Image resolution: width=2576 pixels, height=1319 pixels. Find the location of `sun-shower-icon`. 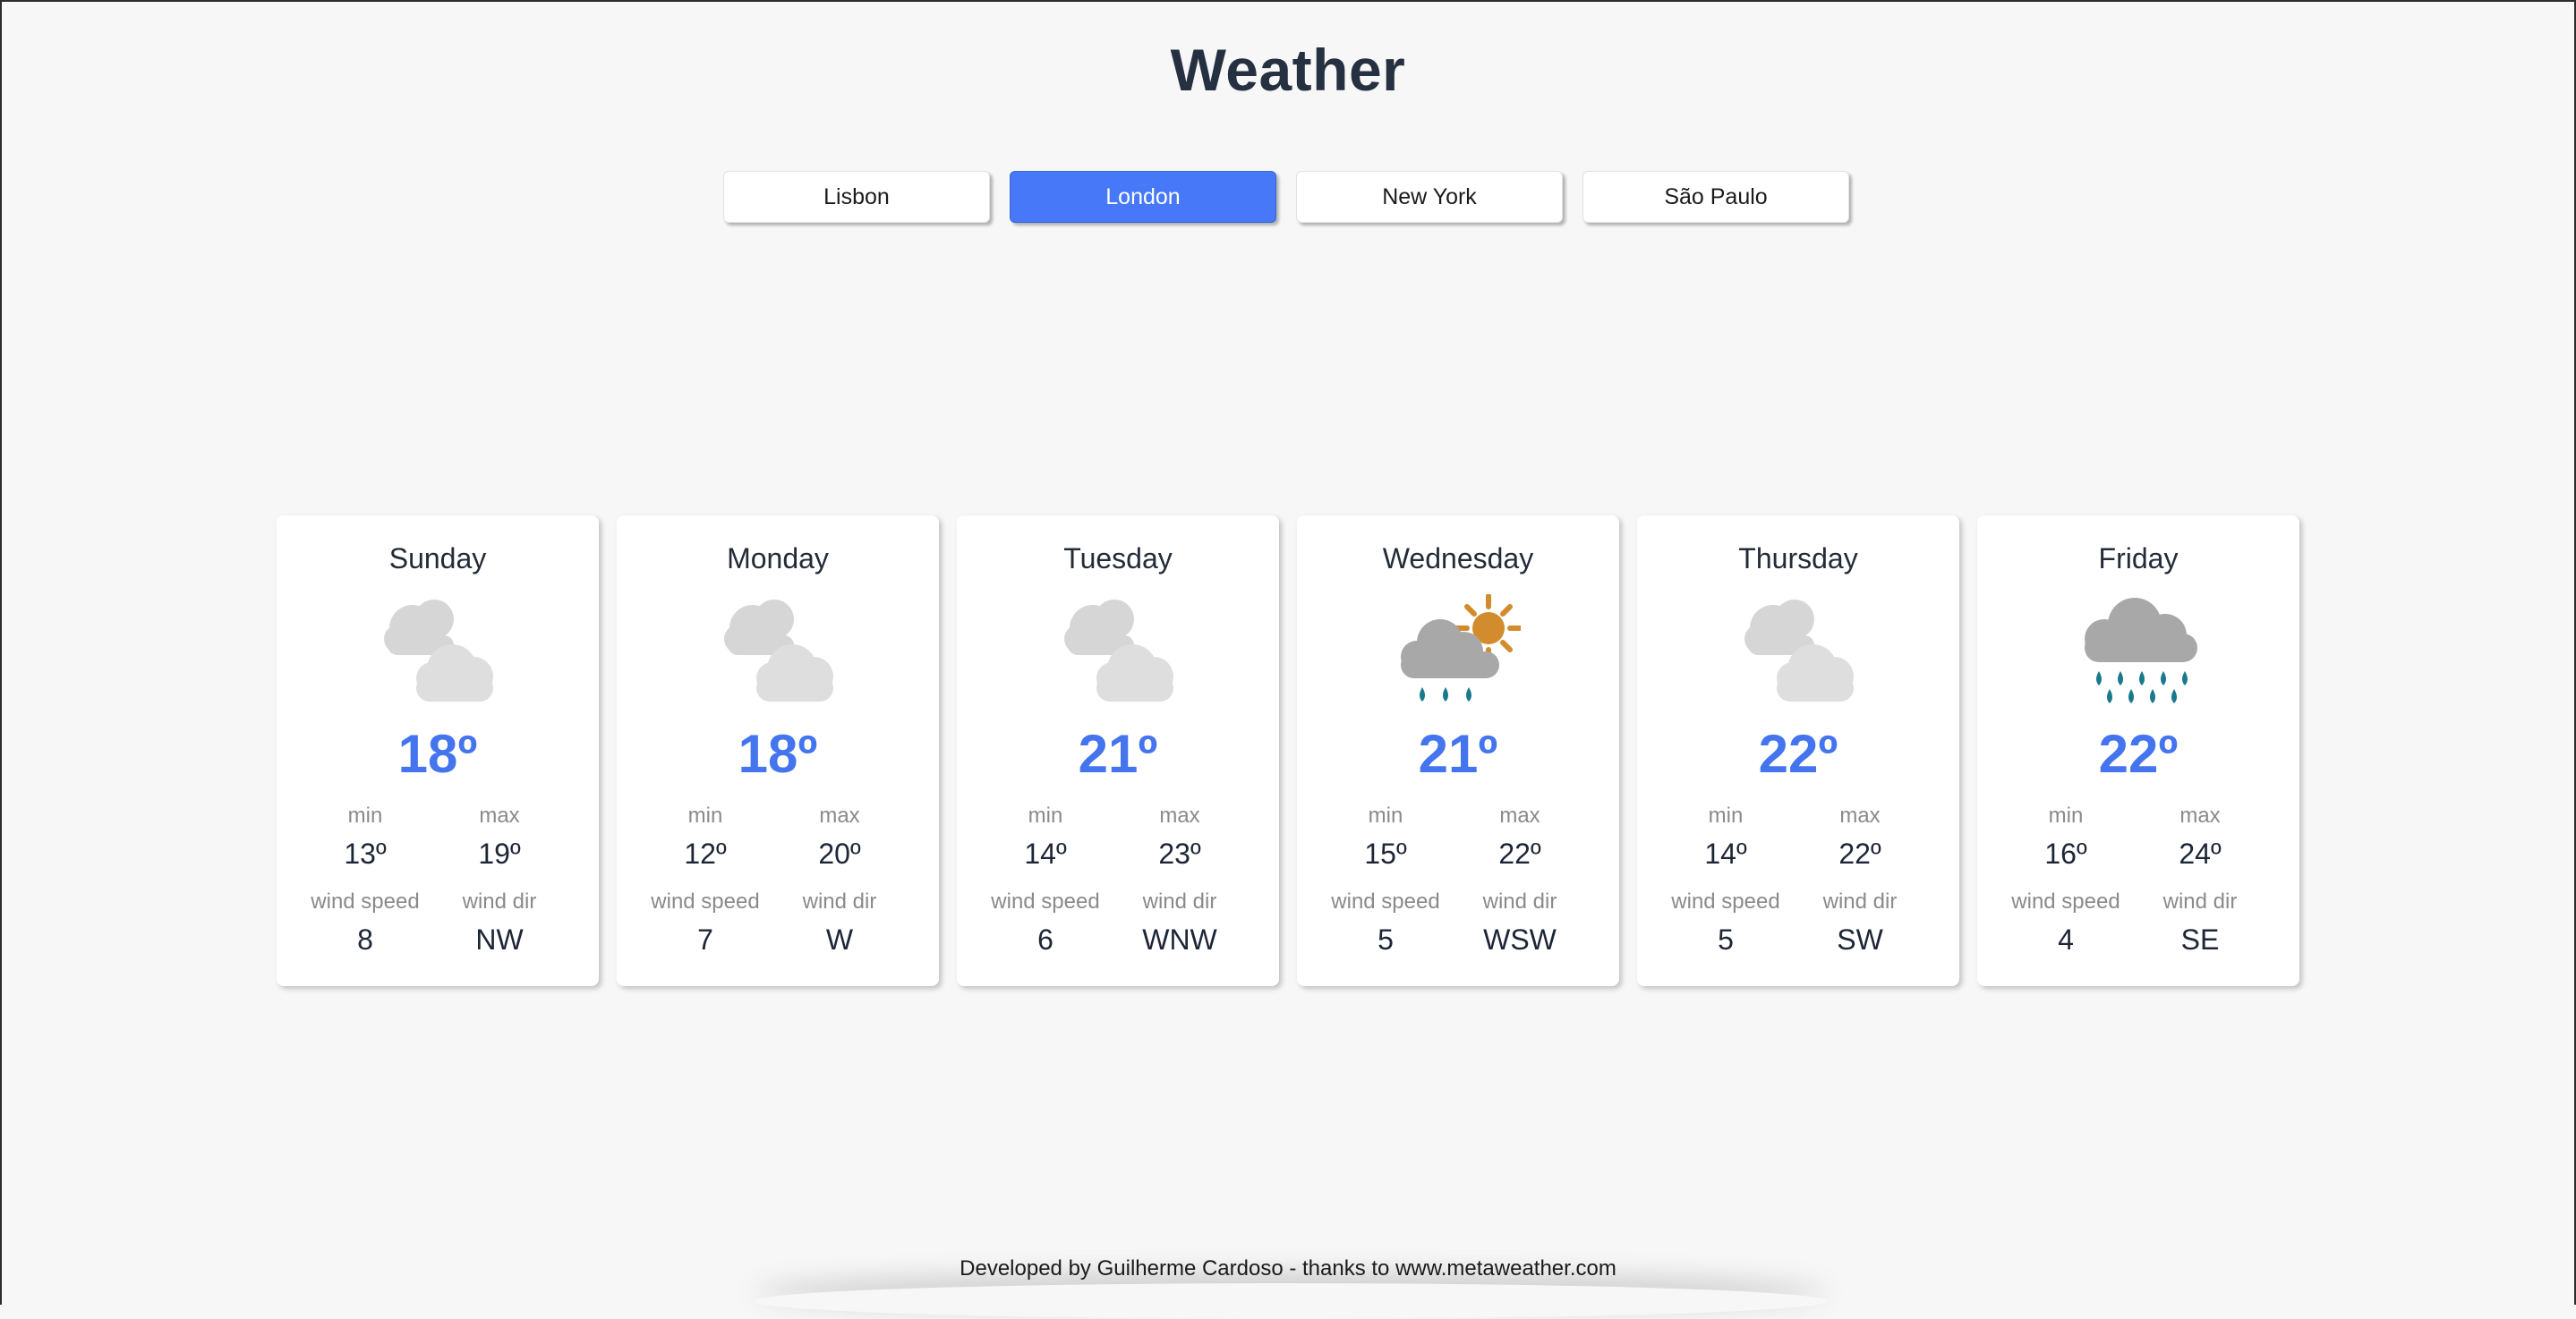

sun-shower-icon is located at coordinates (1459, 651).